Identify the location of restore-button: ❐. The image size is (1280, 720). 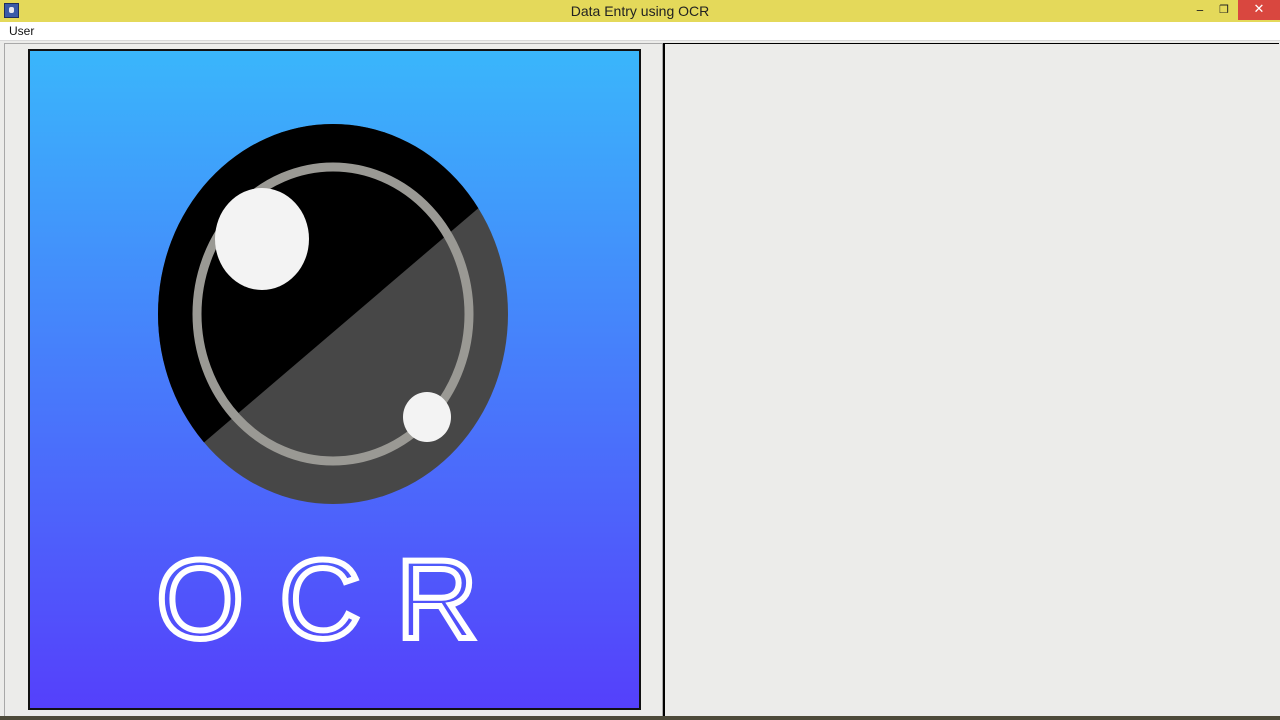
(1224, 10).